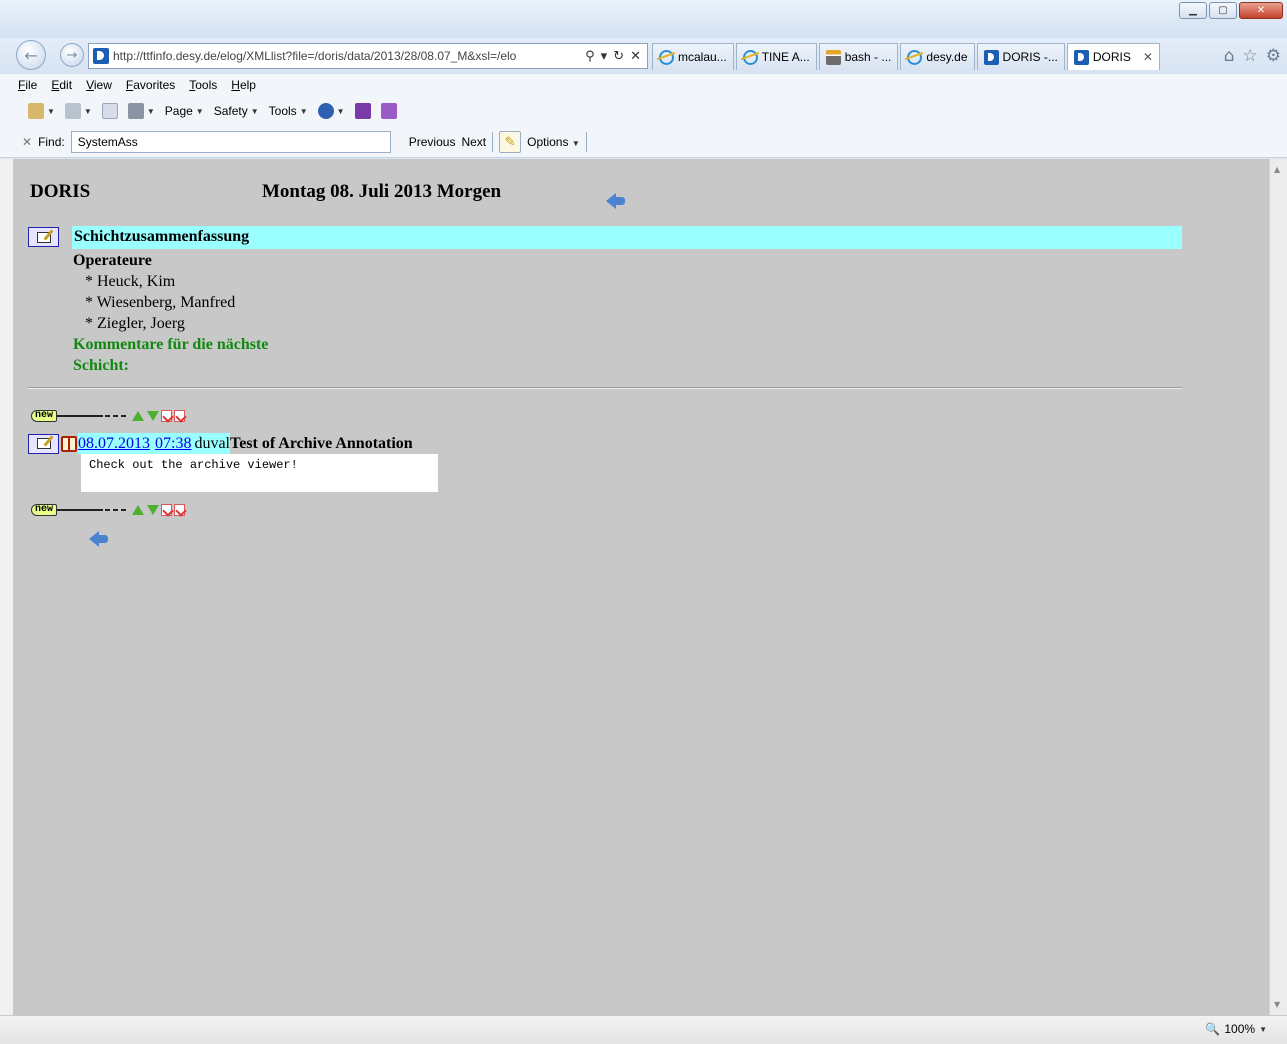 The height and width of the screenshot is (1044, 1287). Describe the element at coordinates (1223, 10) in the screenshot. I see `maximize-button: ▢` at that location.